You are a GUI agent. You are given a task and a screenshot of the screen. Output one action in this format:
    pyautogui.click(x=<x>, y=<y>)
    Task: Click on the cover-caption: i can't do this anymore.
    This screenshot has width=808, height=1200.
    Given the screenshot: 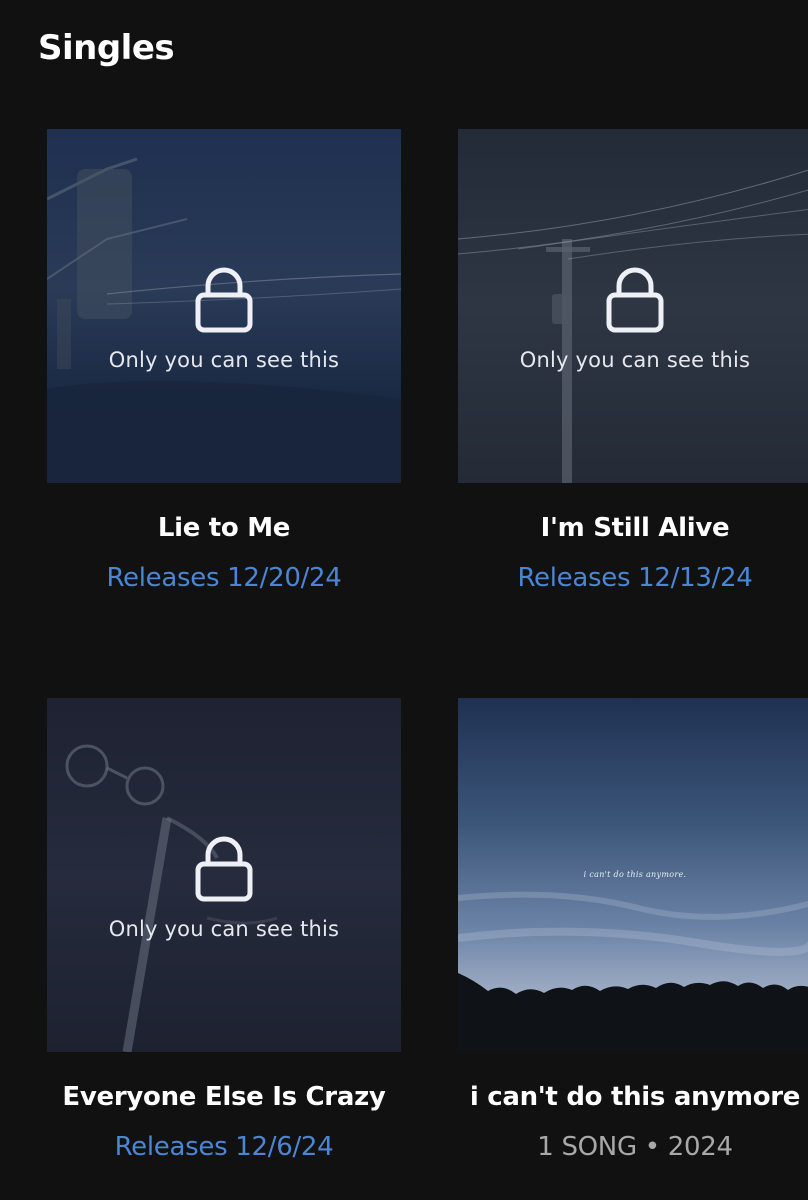 What is the action you would take?
    pyautogui.click(x=635, y=874)
    